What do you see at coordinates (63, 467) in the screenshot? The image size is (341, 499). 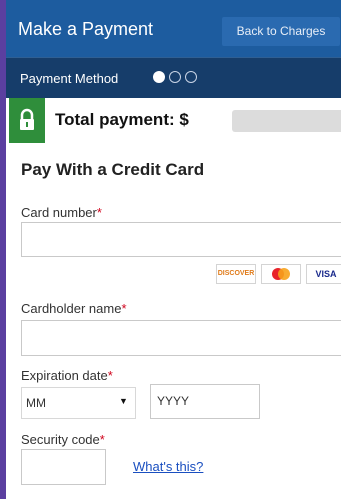 I see `security-code-input` at bounding box center [63, 467].